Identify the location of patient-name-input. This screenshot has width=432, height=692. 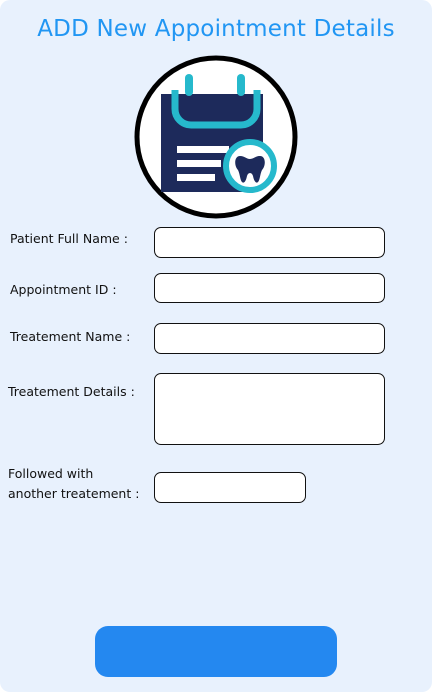
(269, 242).